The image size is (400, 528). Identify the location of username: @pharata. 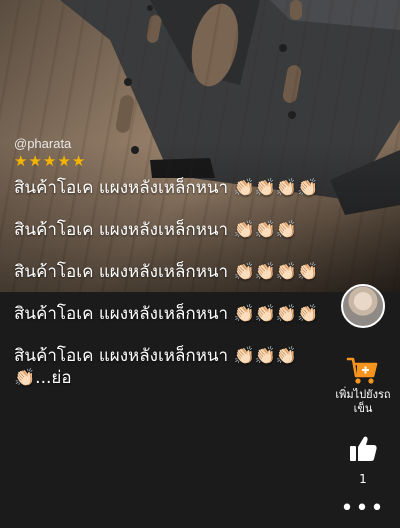
(174, 143).